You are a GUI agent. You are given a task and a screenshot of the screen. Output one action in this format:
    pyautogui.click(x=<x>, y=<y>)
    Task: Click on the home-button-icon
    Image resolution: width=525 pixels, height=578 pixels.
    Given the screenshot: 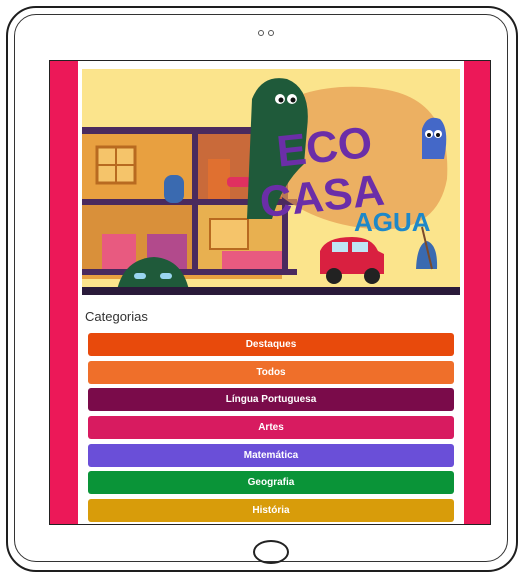 What is the action you would take?
    pyautogui.click(x=271, y=552)
    